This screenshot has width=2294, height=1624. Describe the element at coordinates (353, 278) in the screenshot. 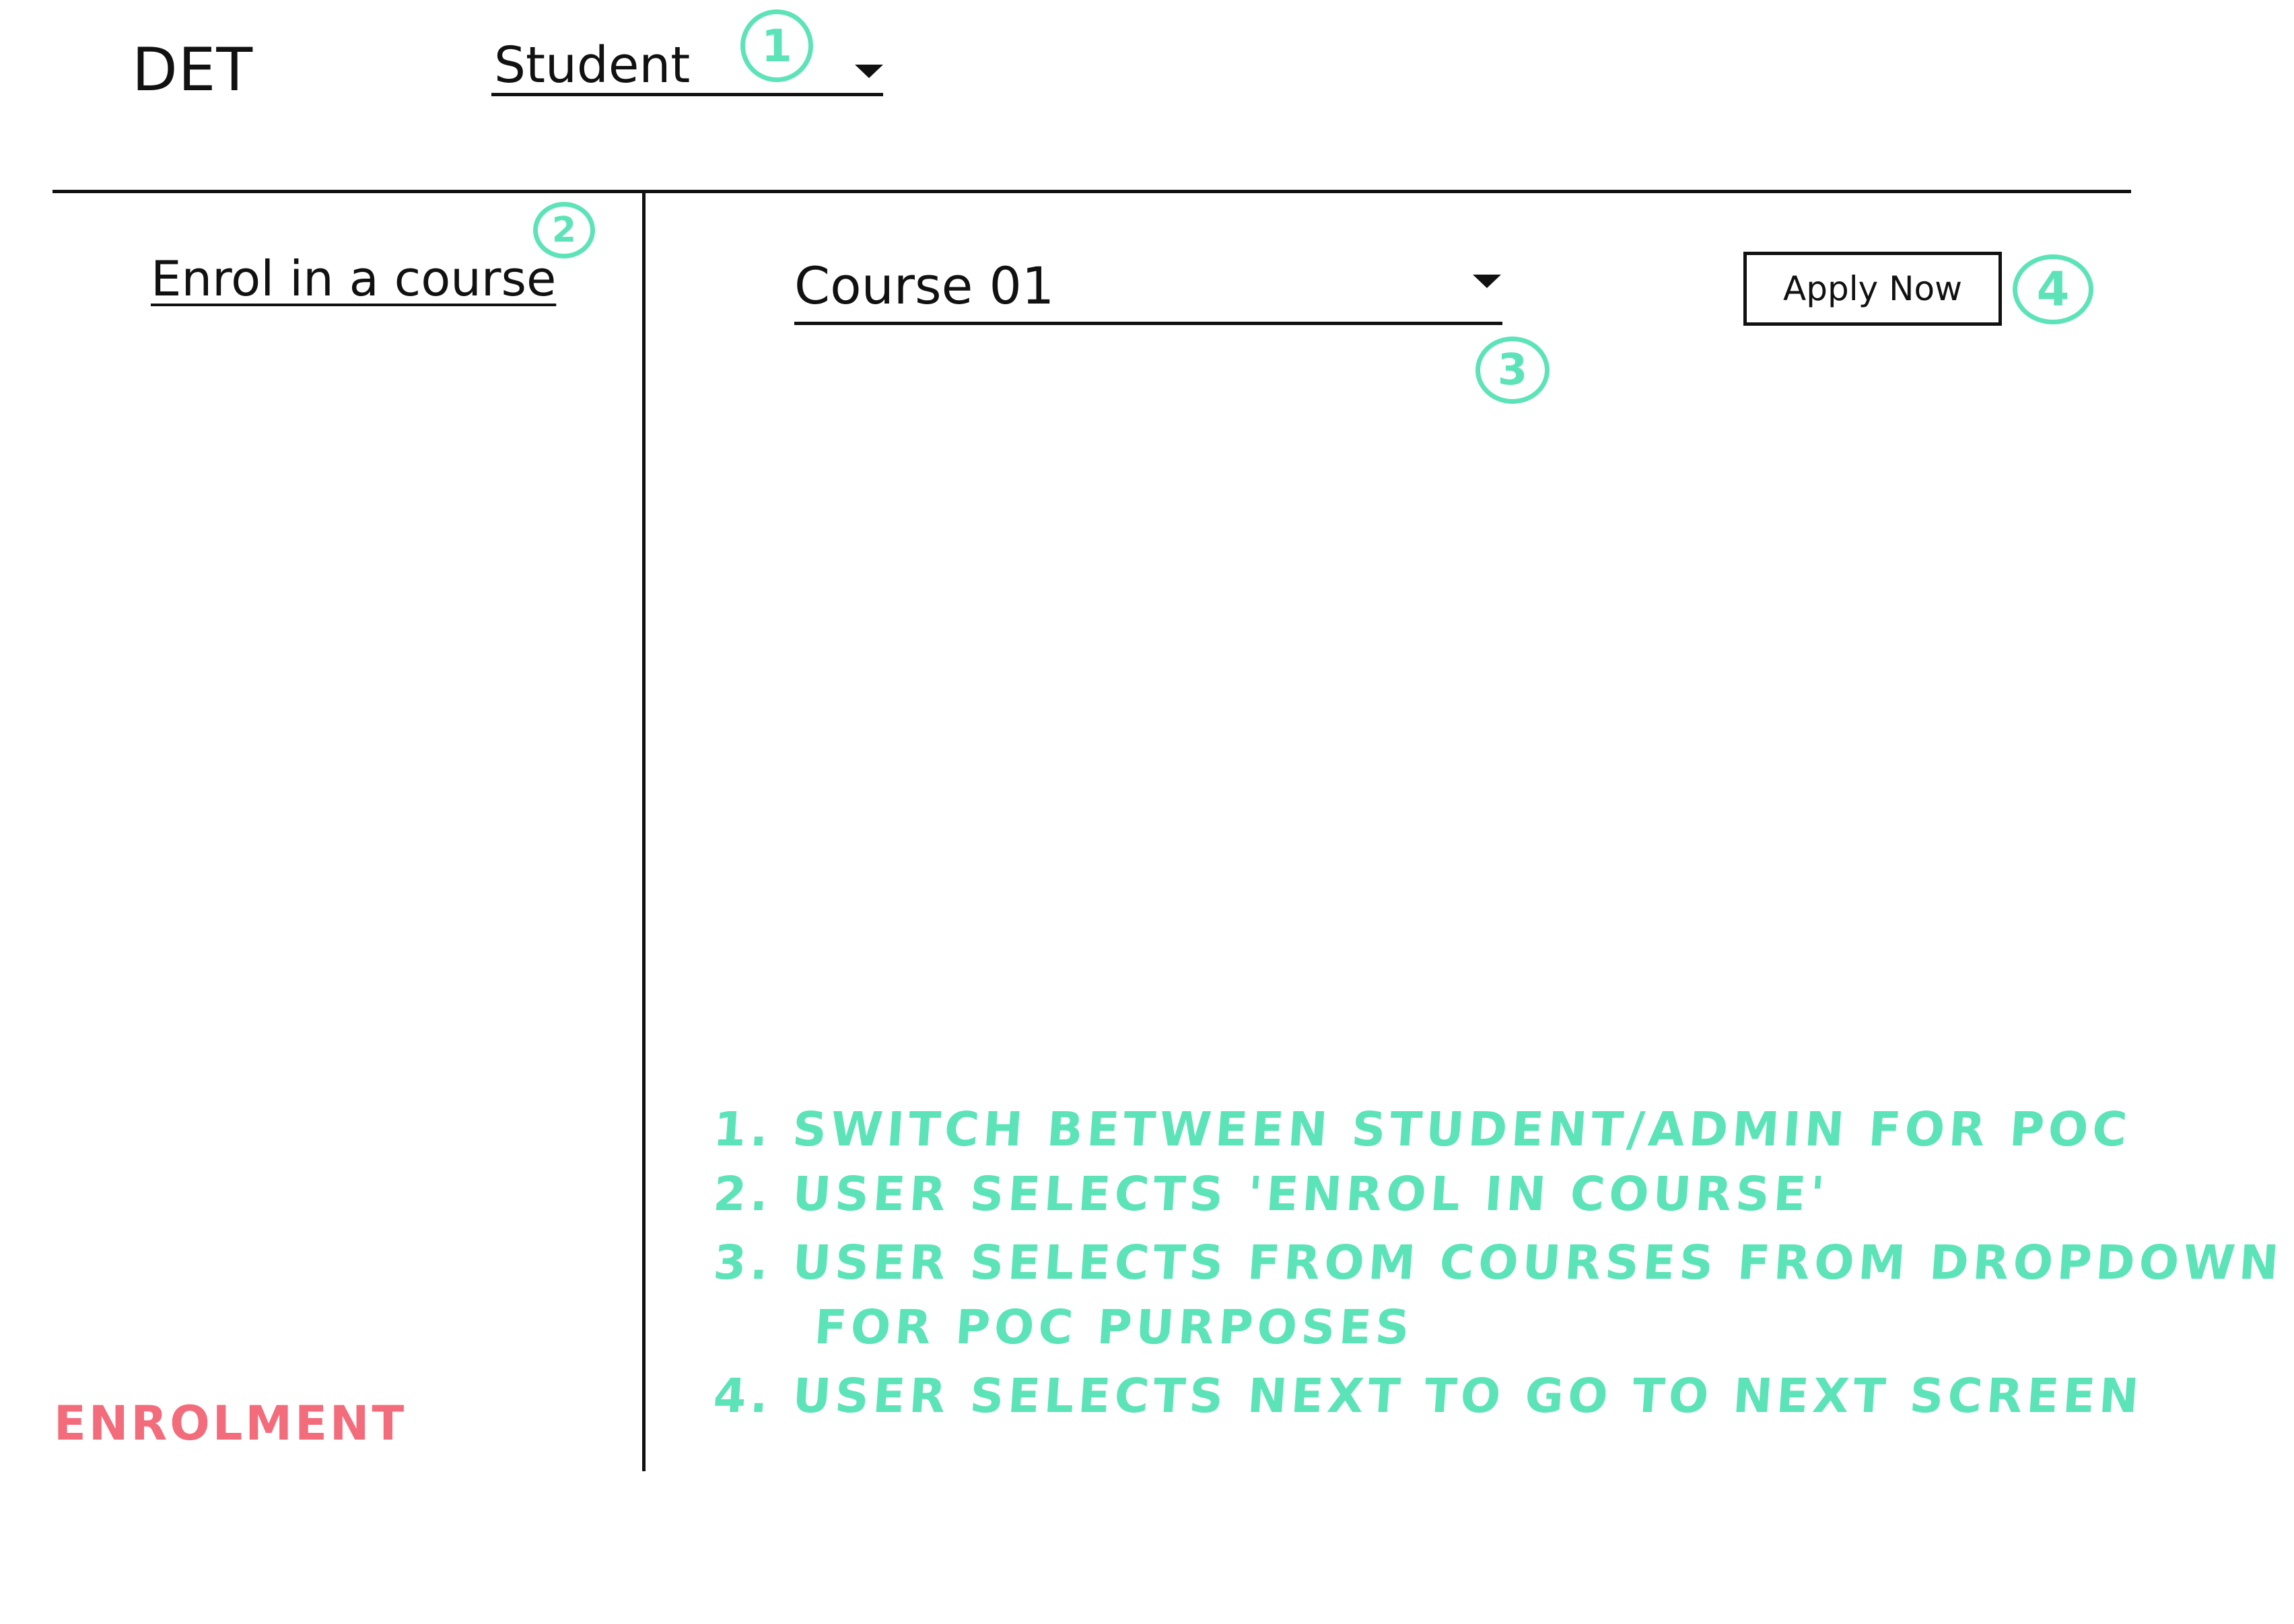

I see `sidebar-item-enrol: Enrol in a course` at that location.